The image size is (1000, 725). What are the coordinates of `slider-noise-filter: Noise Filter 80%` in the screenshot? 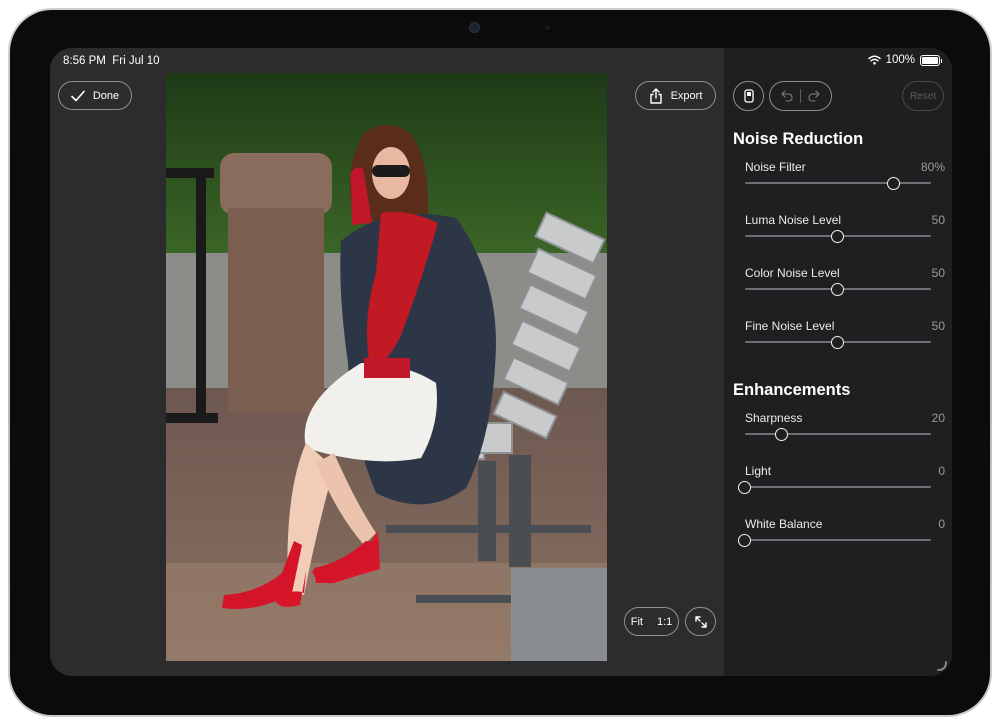 It's located at (845, 180).